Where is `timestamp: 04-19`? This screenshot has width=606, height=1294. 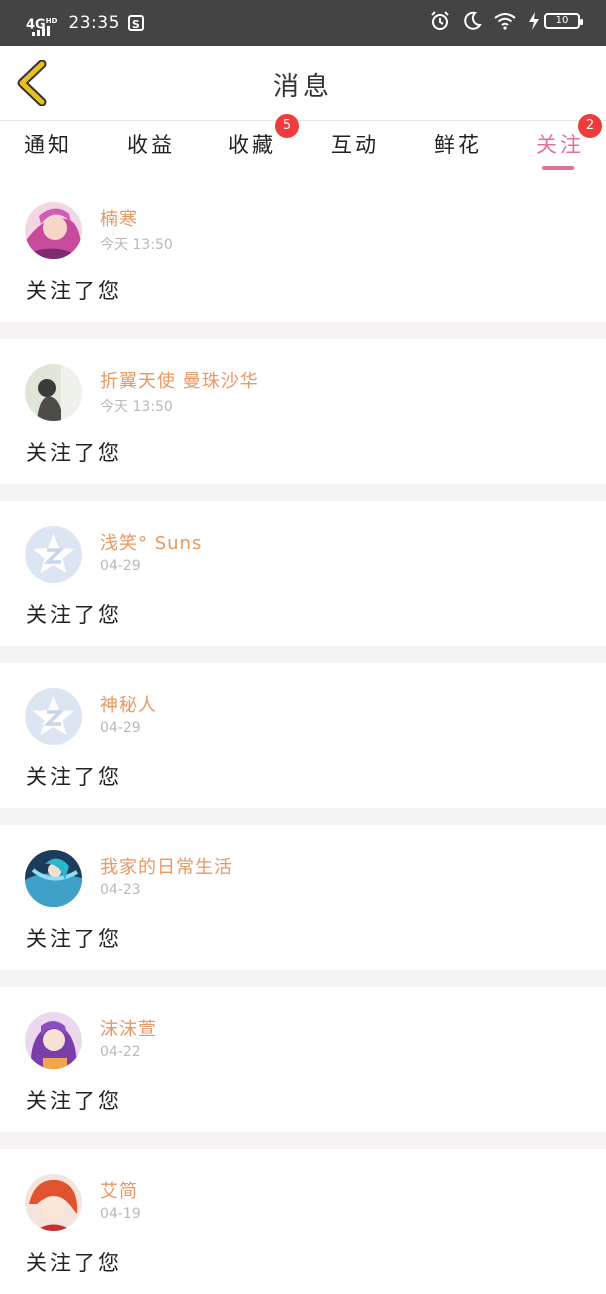
timestamp: 04-19 is located at coordinates (120, 1214).